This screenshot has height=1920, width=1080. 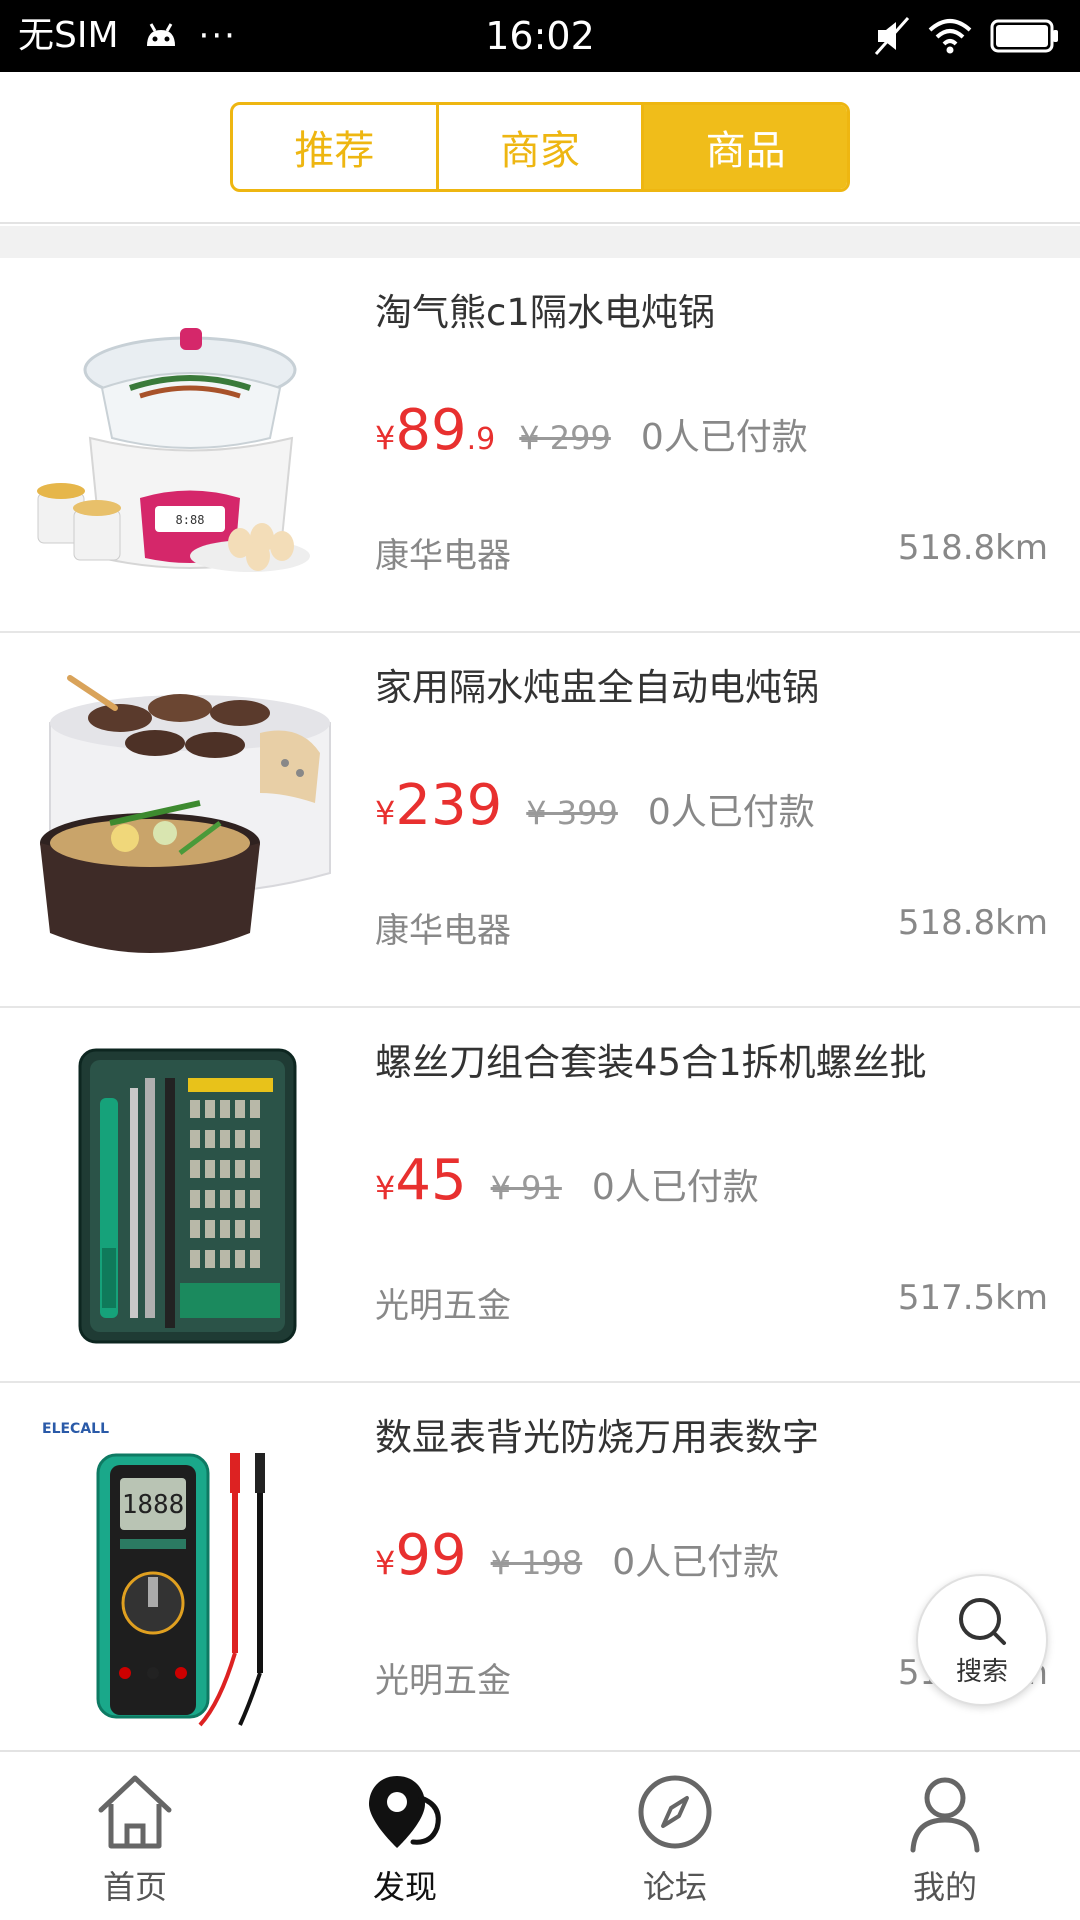 What do you see at coordinates (950, 36) in the screenshot?
I see `wifi-icon` at bounding box center [950, 36].